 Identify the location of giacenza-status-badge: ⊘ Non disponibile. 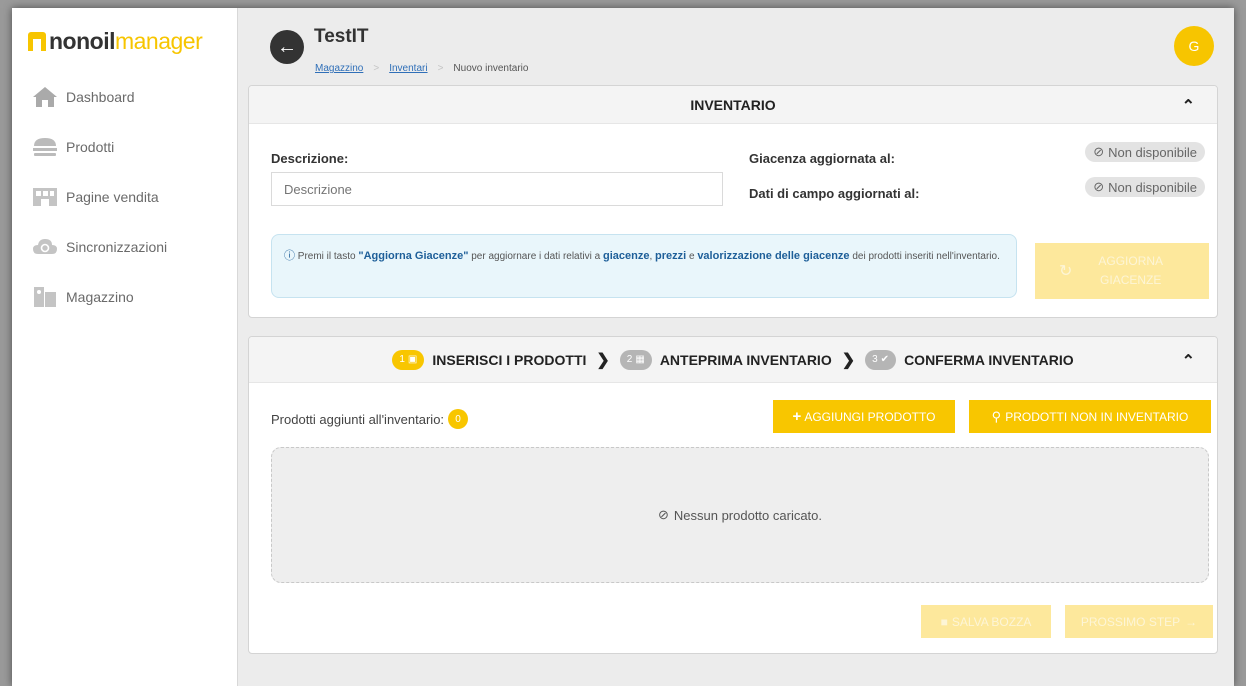
(1145, 152).